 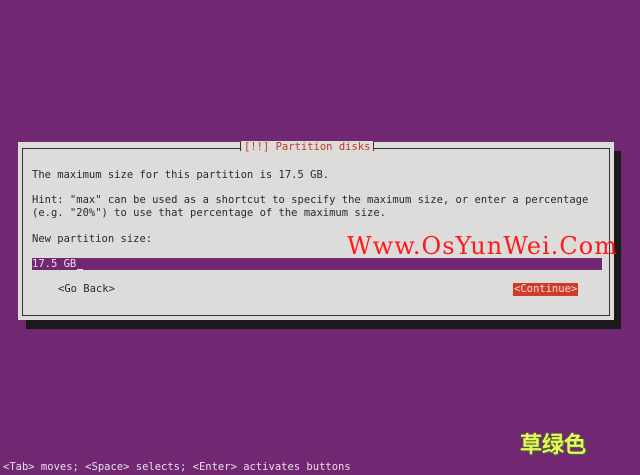 What do you see at coordinates (80, 269) in the screenshot?
I see `text-cursor` at bounding box center [80, 269].